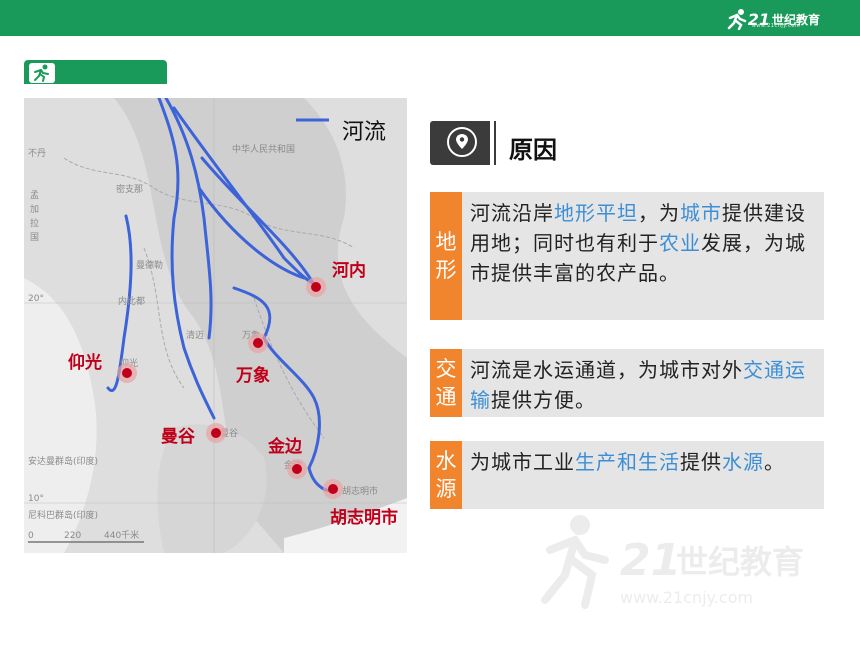 This screenshot has height=645, width=860. I want to click on reason-block-transport: 交 通 河流是水运通道，为城市对外交通运输提供方便。, so click(627, 383).